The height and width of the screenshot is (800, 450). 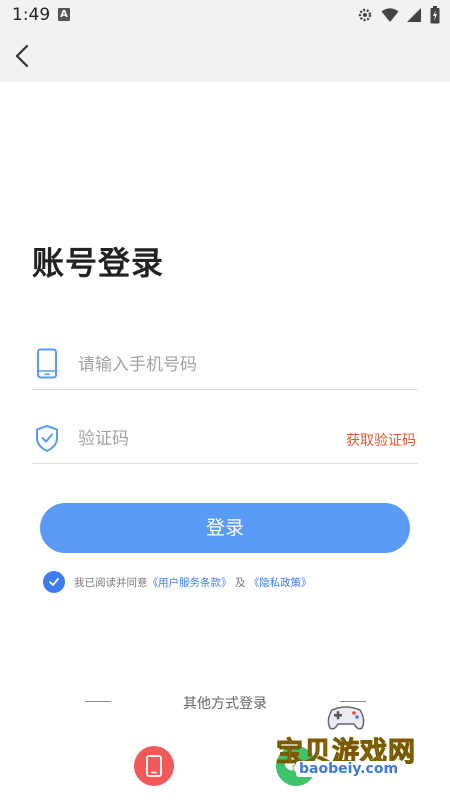 I want to click on phone-input, so click(x=208, y=365).